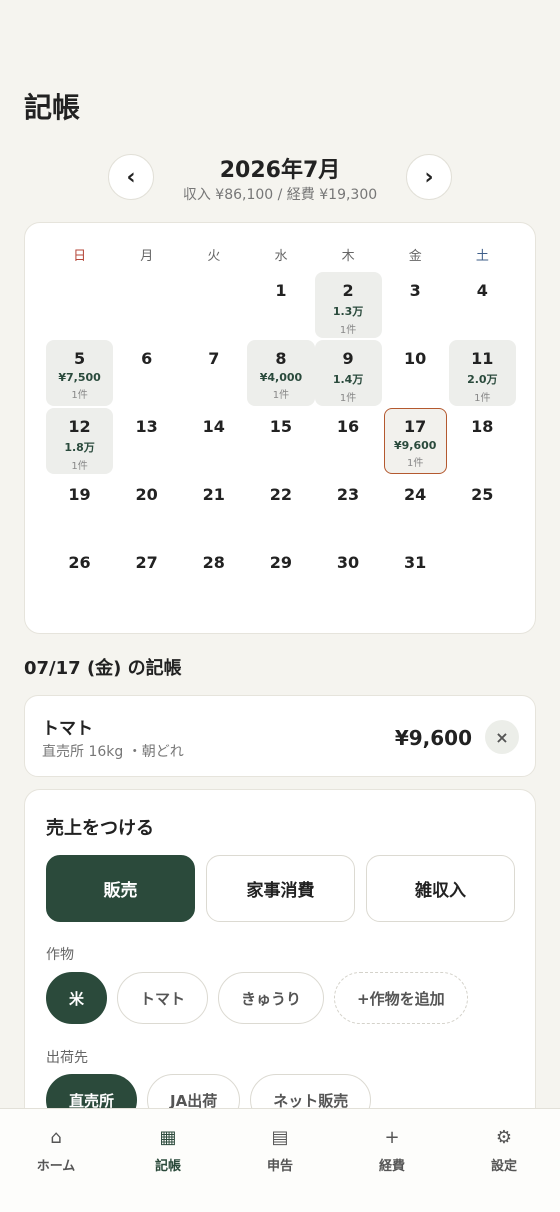 Image resolution: width=560 pixels, height=1212 pixels. What do you see at coordinates (482, 509) in the screenshot?
I see `calendar-day-cell: 25` at bounding box center [482, 509].